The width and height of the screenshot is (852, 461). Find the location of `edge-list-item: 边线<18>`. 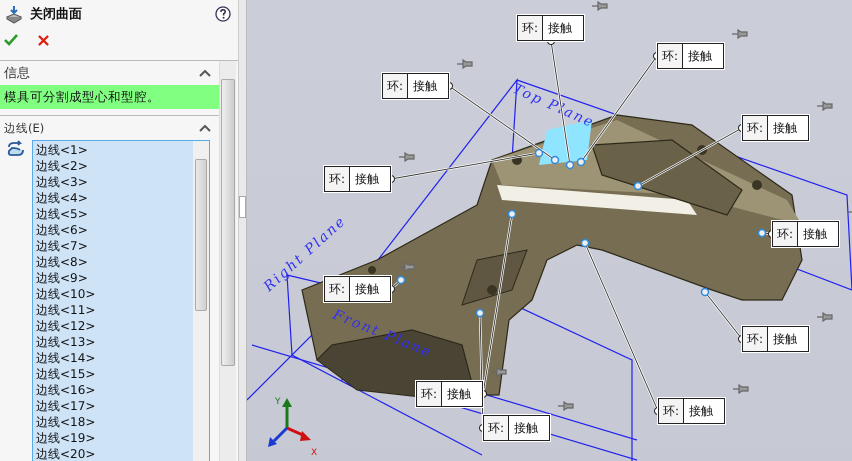

edge-list-item: 边线<18> is located at coordinates (114, 422).